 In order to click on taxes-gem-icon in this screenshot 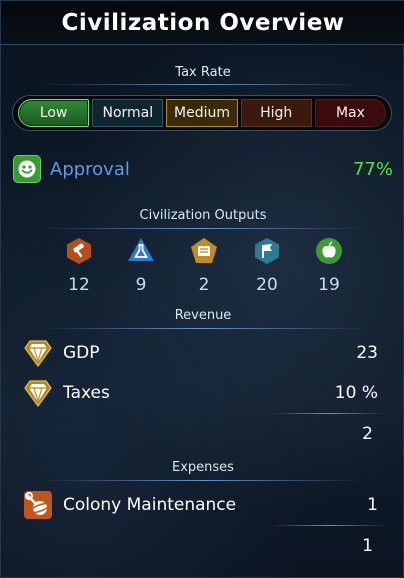, I will do `click(38, 394)`.